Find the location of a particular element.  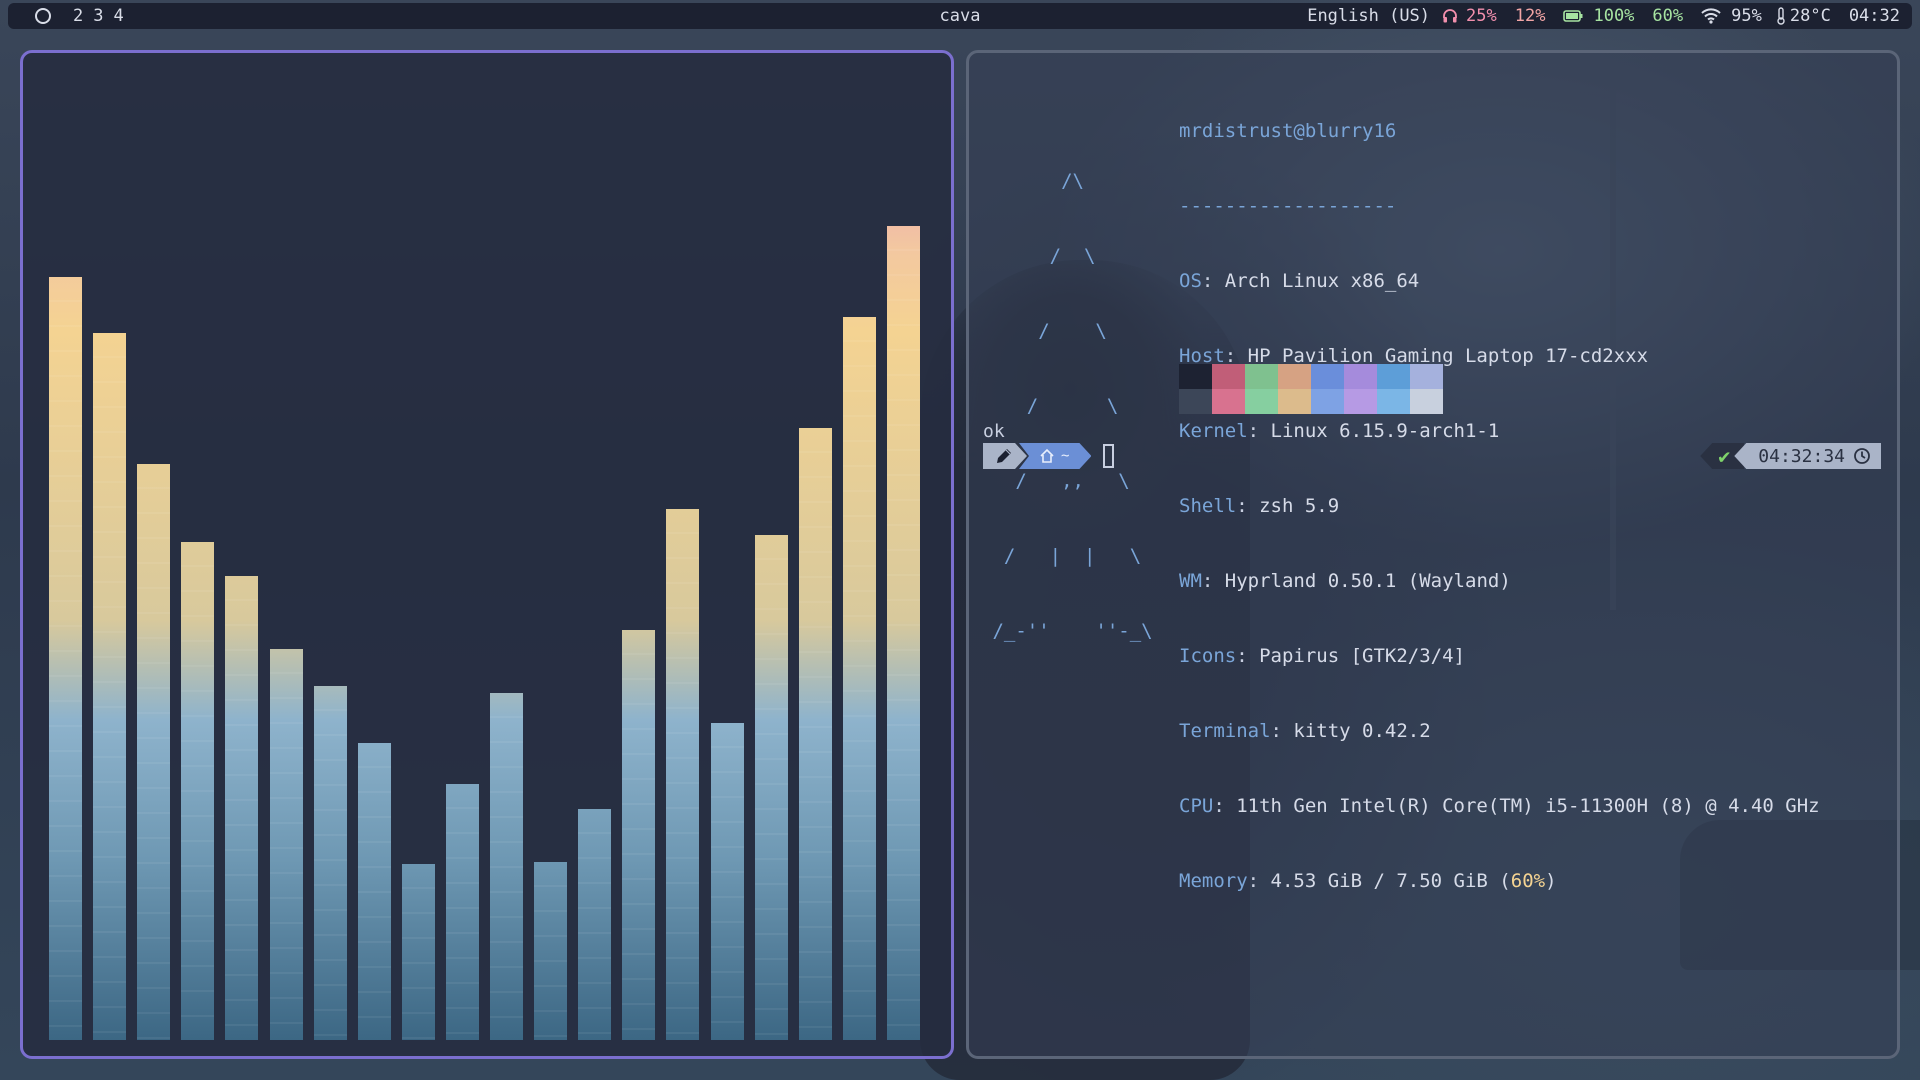

clock-icon is located at coordinates (1862, 456).